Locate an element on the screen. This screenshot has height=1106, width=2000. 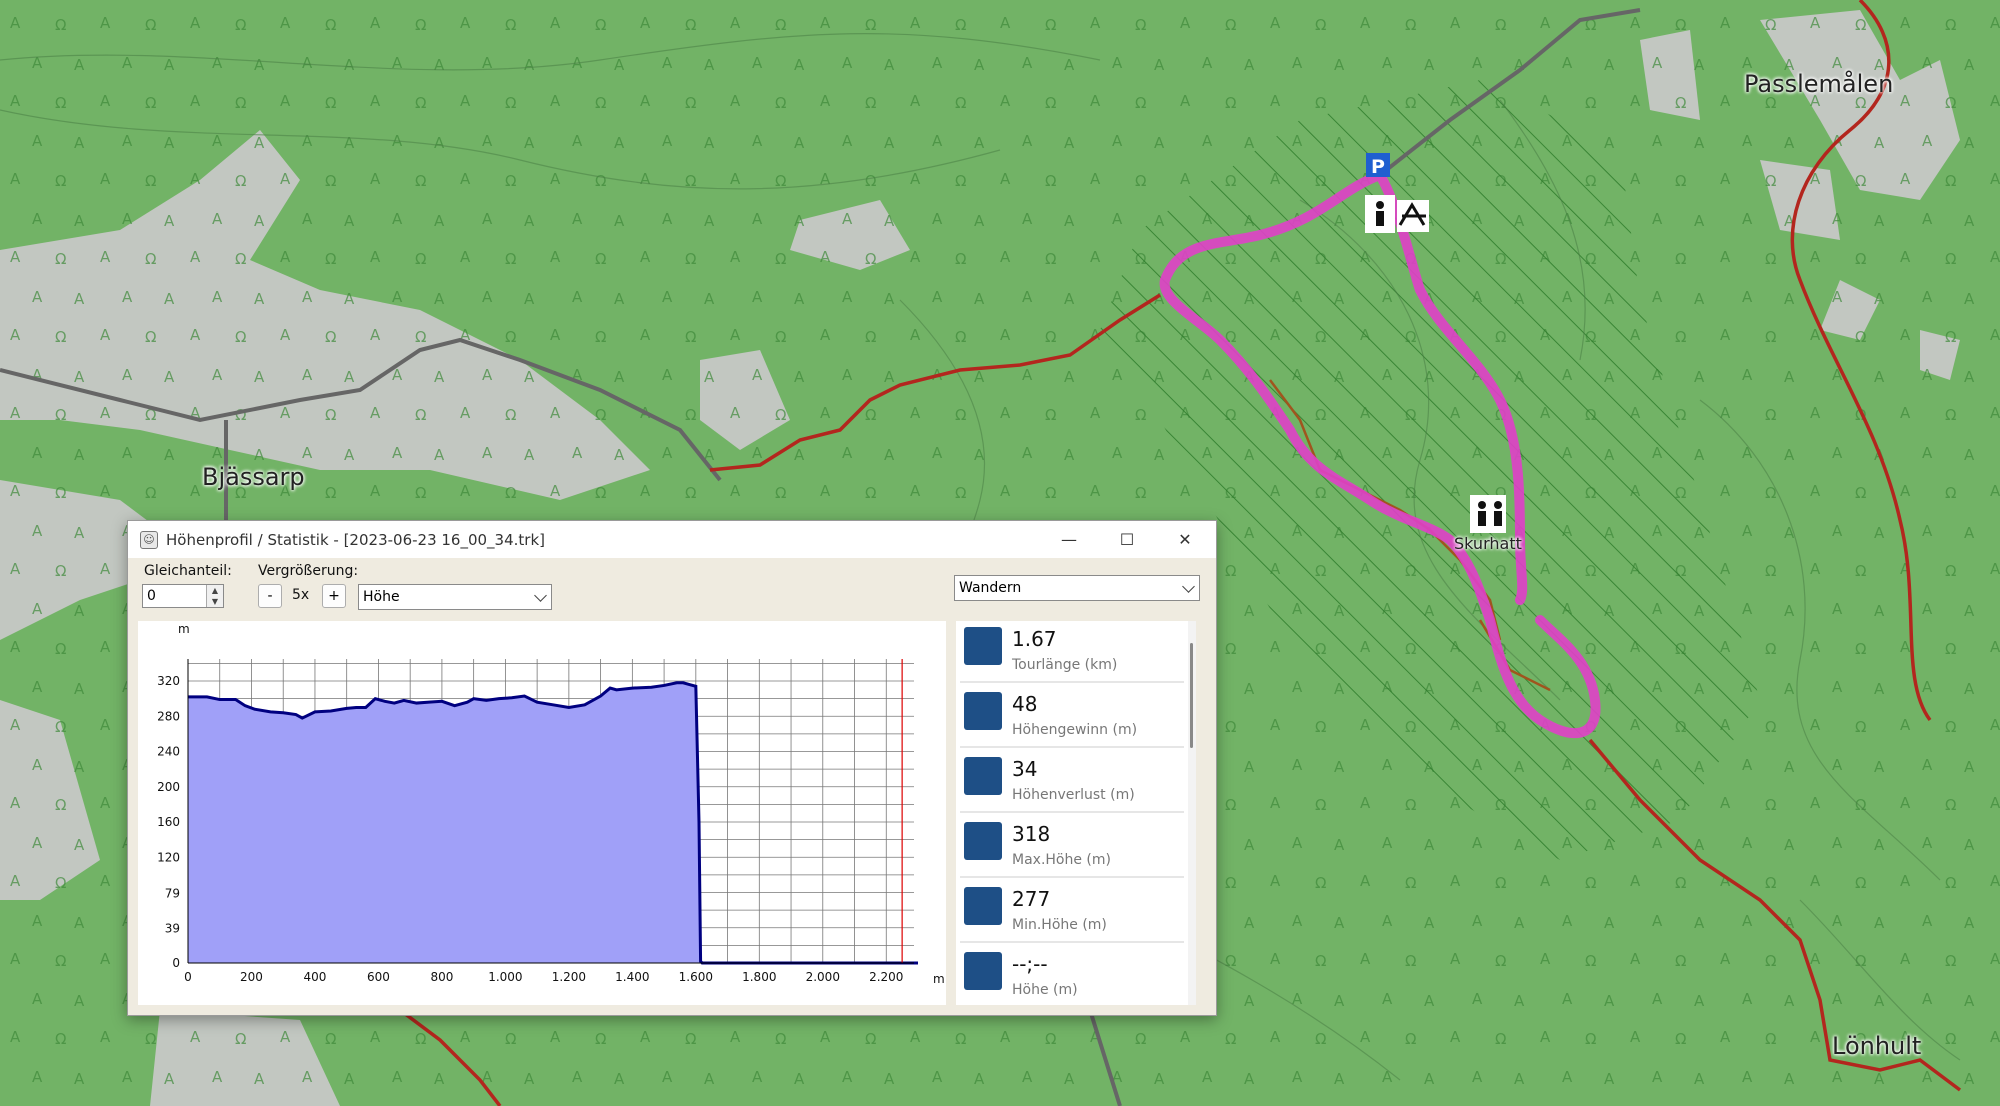
height-icon is located at coordinates (983, 971).